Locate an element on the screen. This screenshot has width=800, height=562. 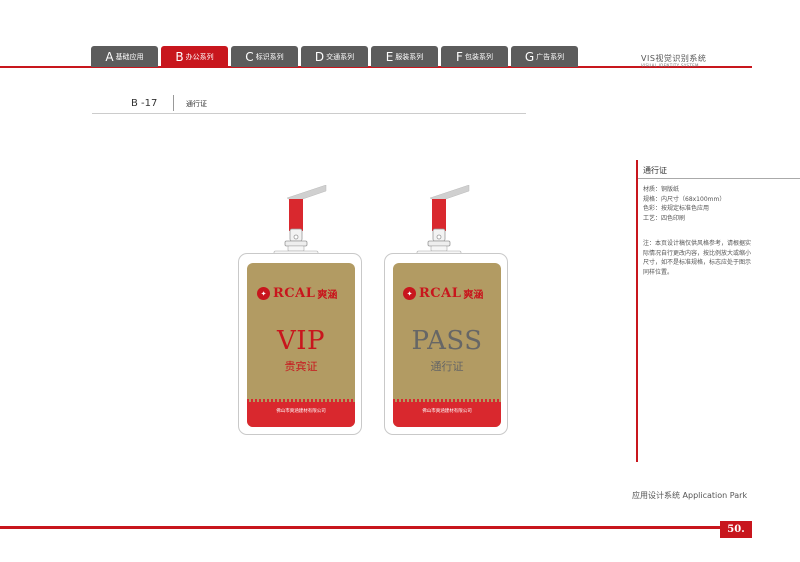
badge-main-text: PASS is located at coordinates (447, 341).